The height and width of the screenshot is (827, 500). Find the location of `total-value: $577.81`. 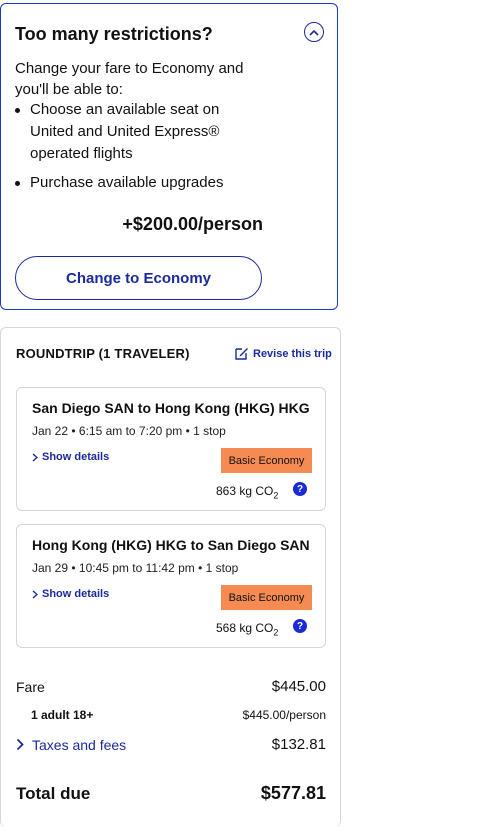

total-value: $577.81 is located at coordinates (293, 793).